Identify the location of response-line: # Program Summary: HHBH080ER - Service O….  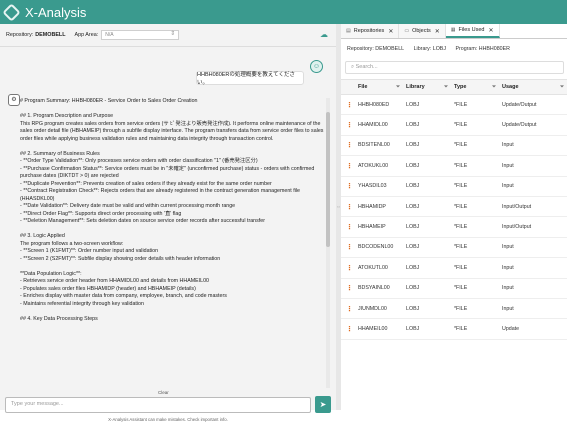
(109, 101).